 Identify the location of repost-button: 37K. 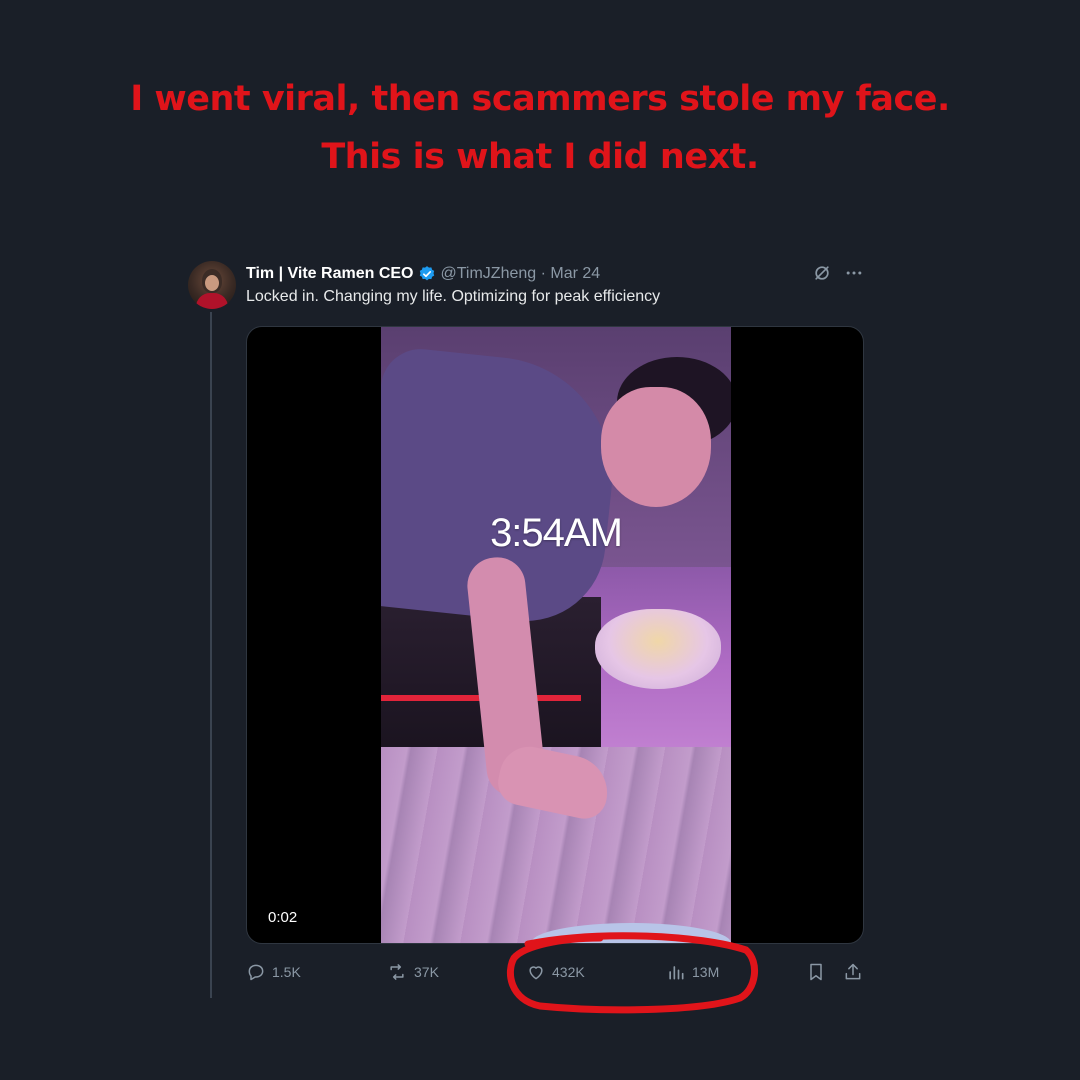
(412, 972).